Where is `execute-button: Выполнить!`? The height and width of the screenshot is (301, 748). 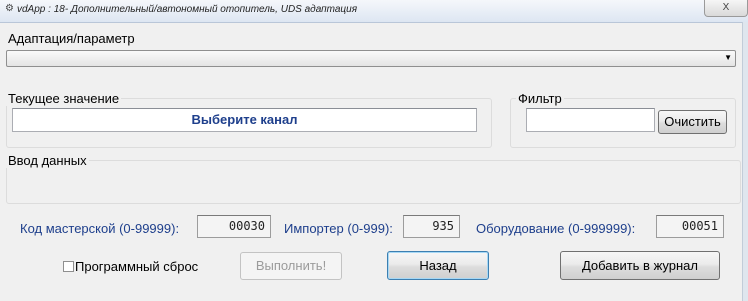 execute-button: Выполнить! is located at coordinates (291, 266).